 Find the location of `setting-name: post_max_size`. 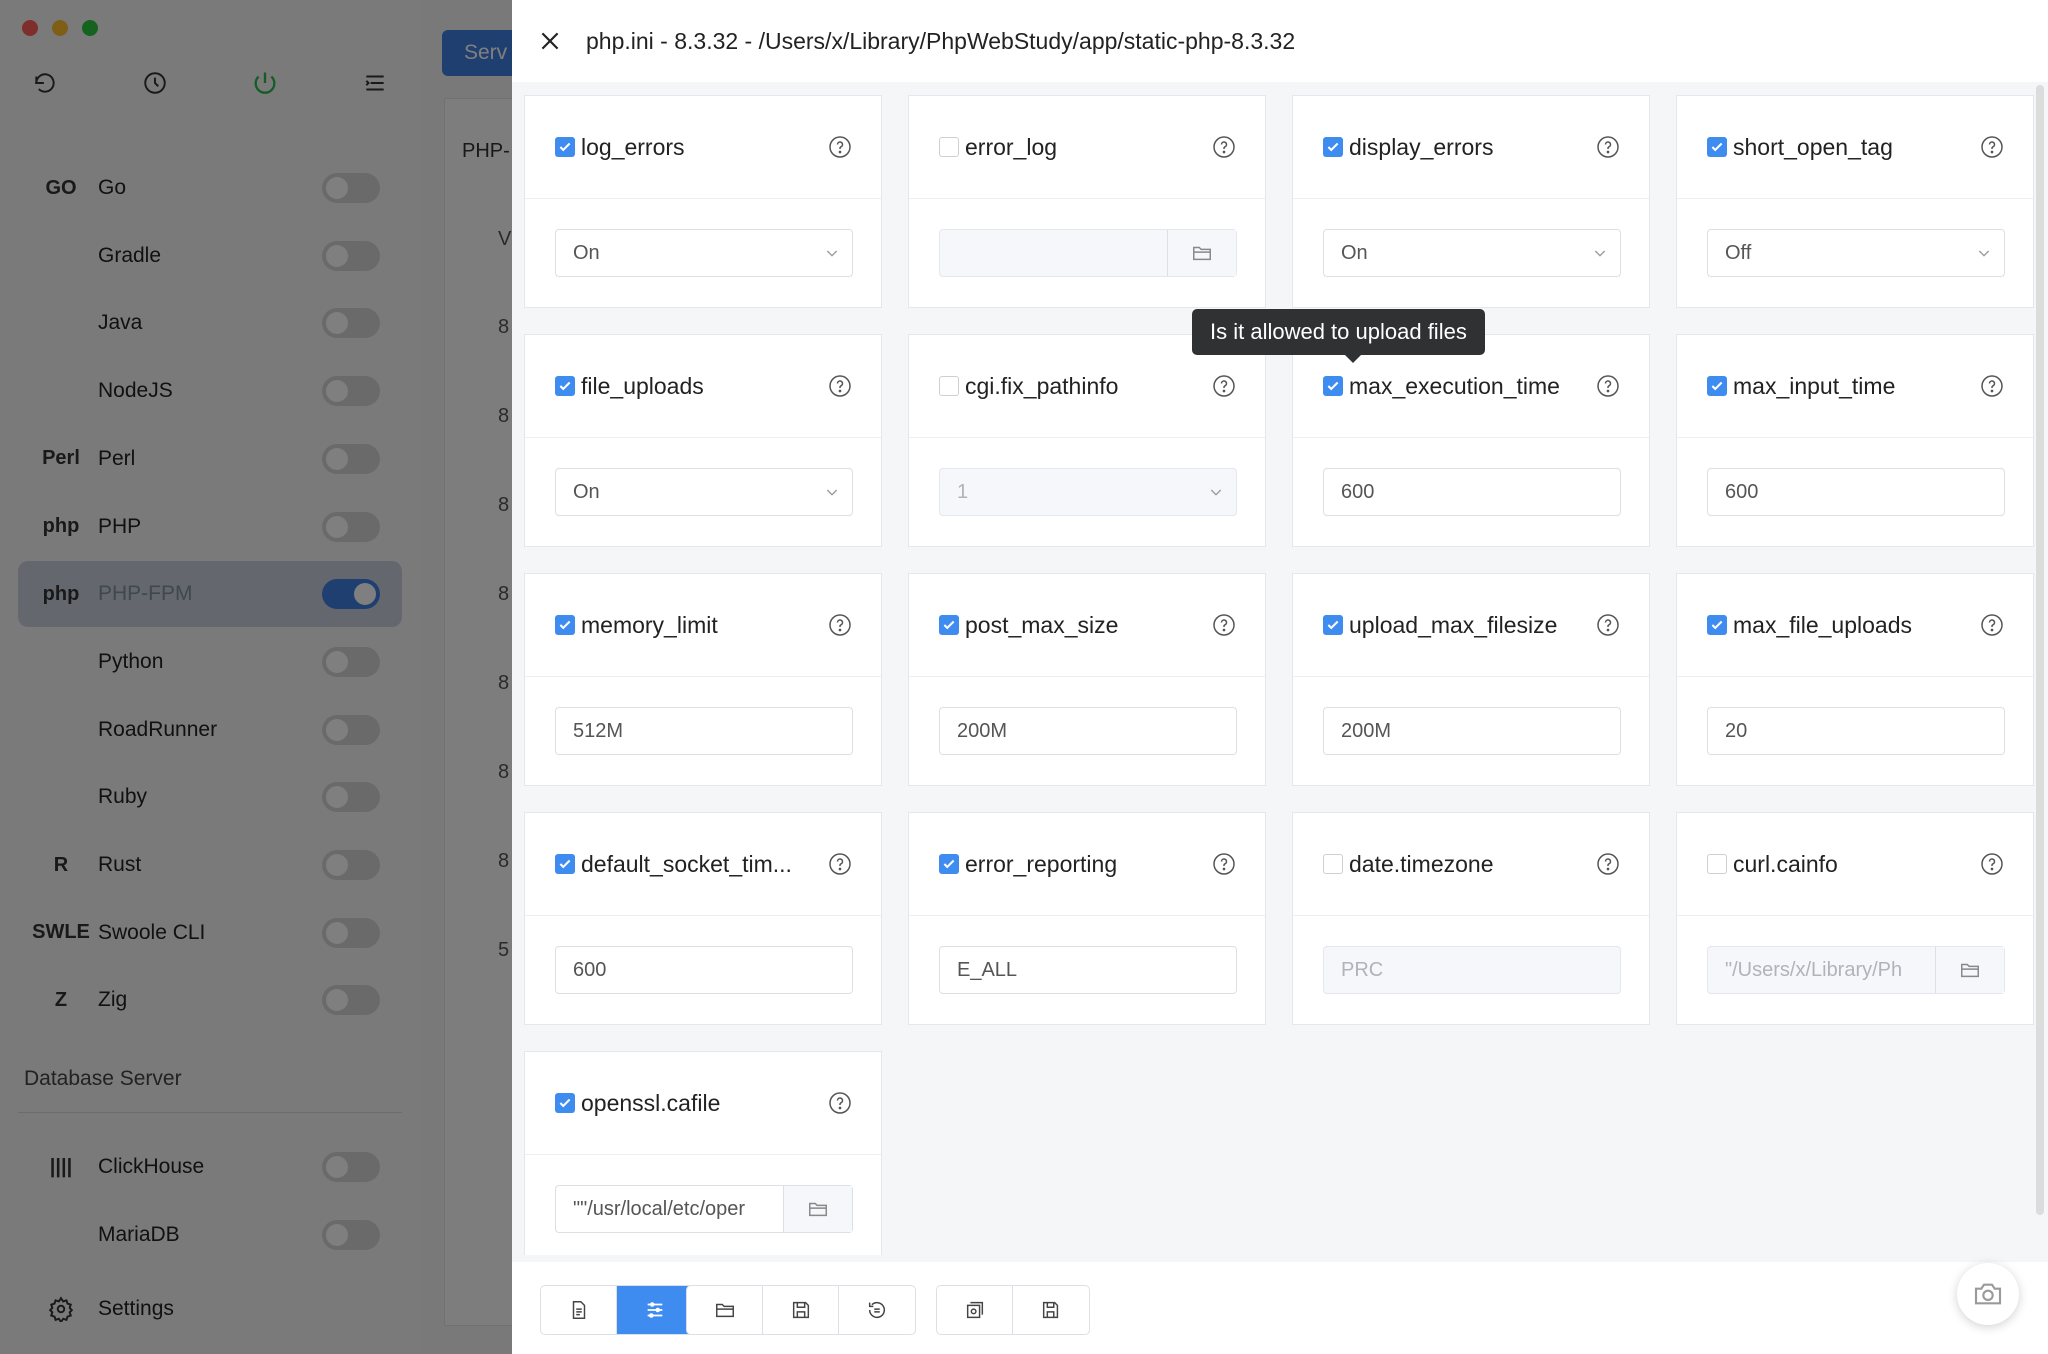

setting-name: post_max_size is located at coordinates (1042, 624).